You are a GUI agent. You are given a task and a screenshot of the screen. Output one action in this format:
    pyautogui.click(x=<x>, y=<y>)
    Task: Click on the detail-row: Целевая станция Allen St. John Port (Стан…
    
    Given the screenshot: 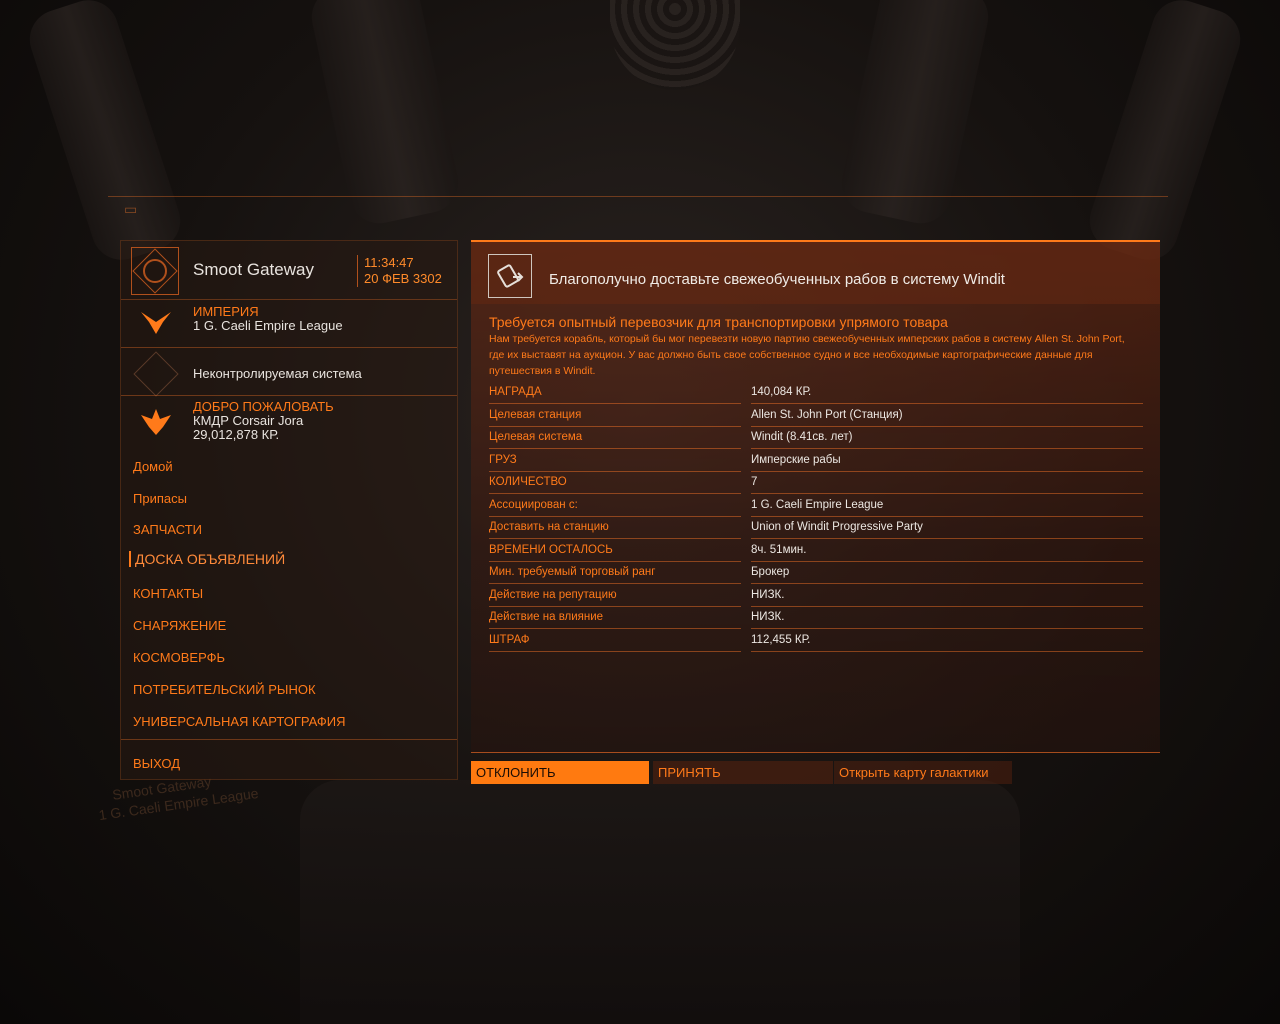 What is the action you would take?
    pyautogui.click(x=816, y=416)
    